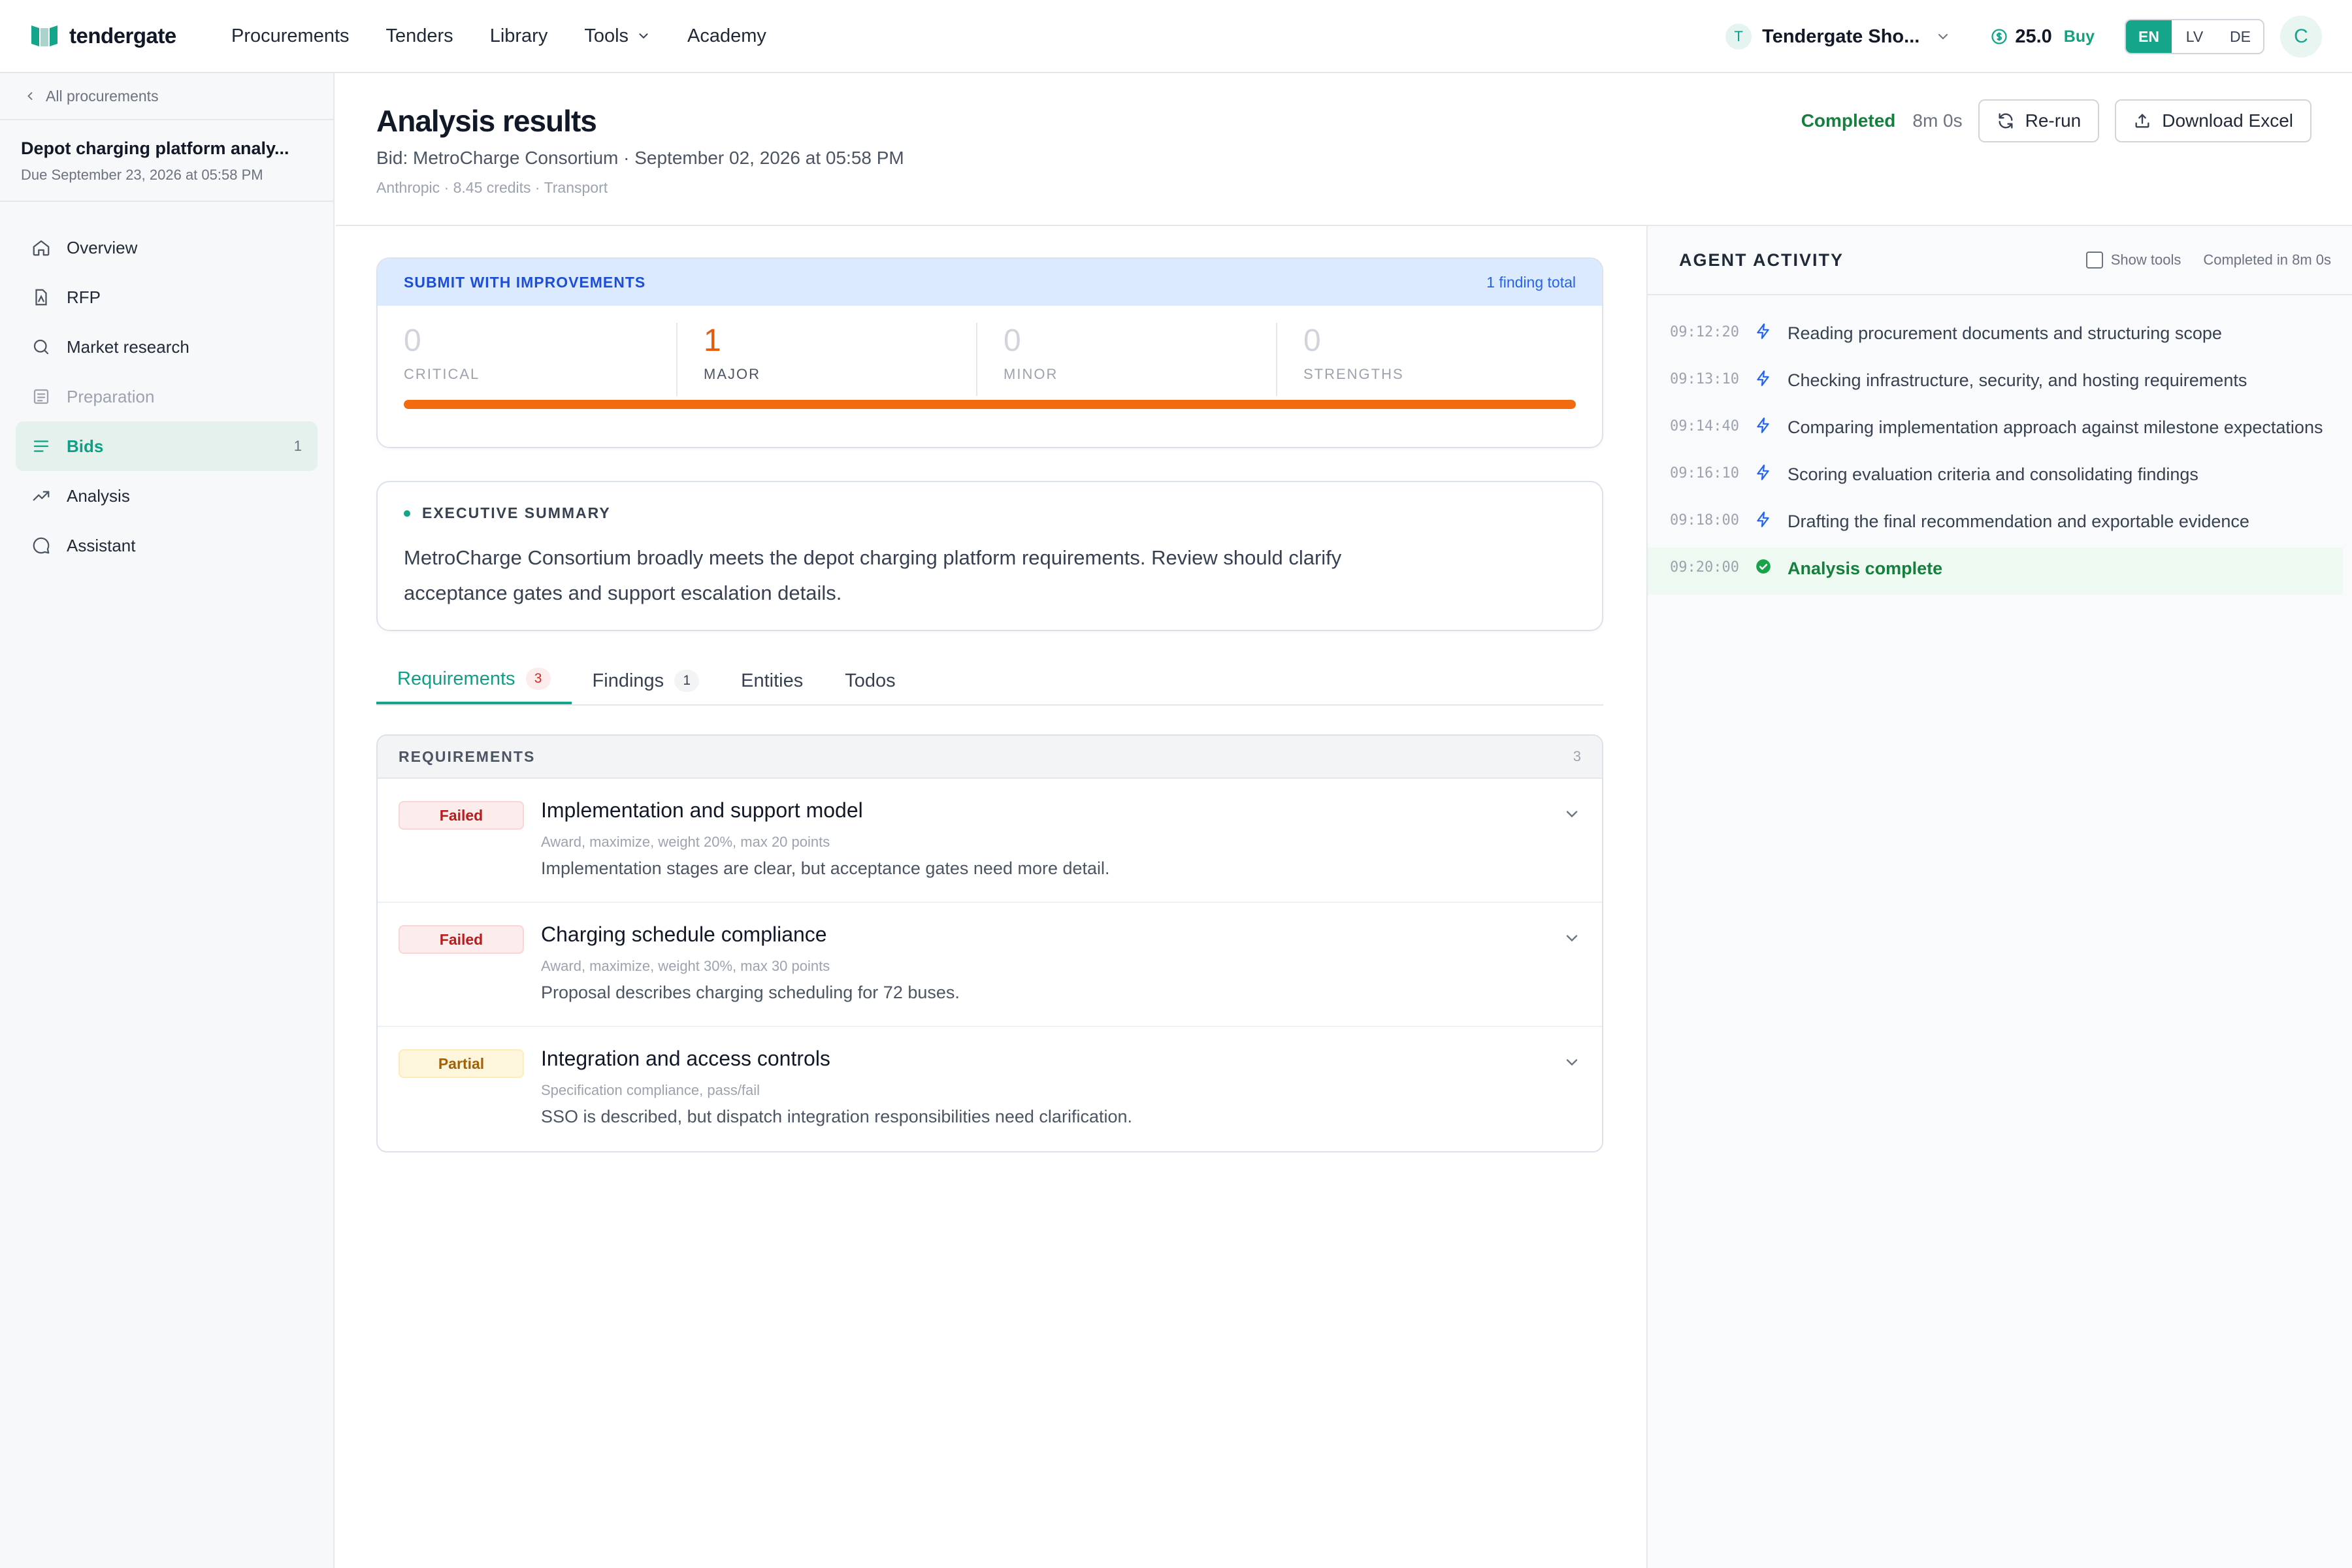 This screenshot has height=1568, width=2352. I want to click on org-avatar: T, so click(1738, 37).